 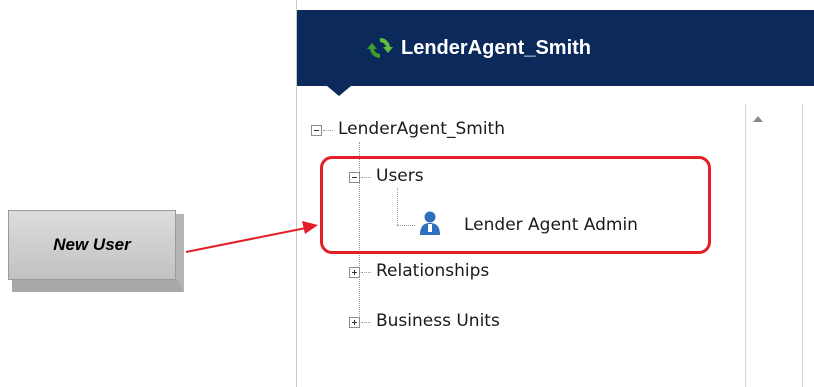 What do you see at coordinates (802, 245) in the screenshot?
I see `divider` at bounding box center [802, 245].